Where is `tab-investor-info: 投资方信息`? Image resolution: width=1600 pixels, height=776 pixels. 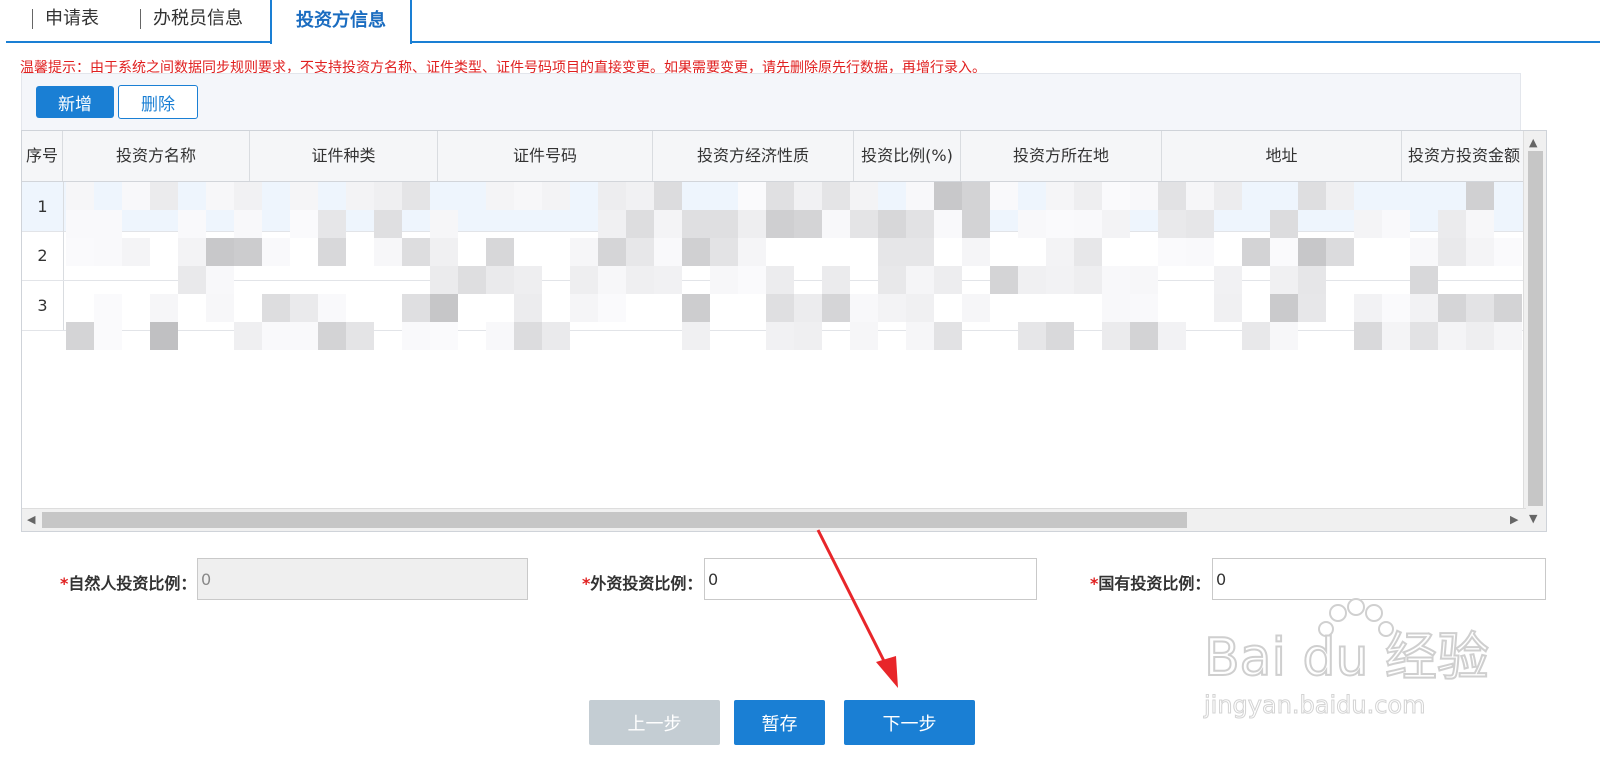 tab-investor-info: 投资方信息 is located at coordinates (341, 22).